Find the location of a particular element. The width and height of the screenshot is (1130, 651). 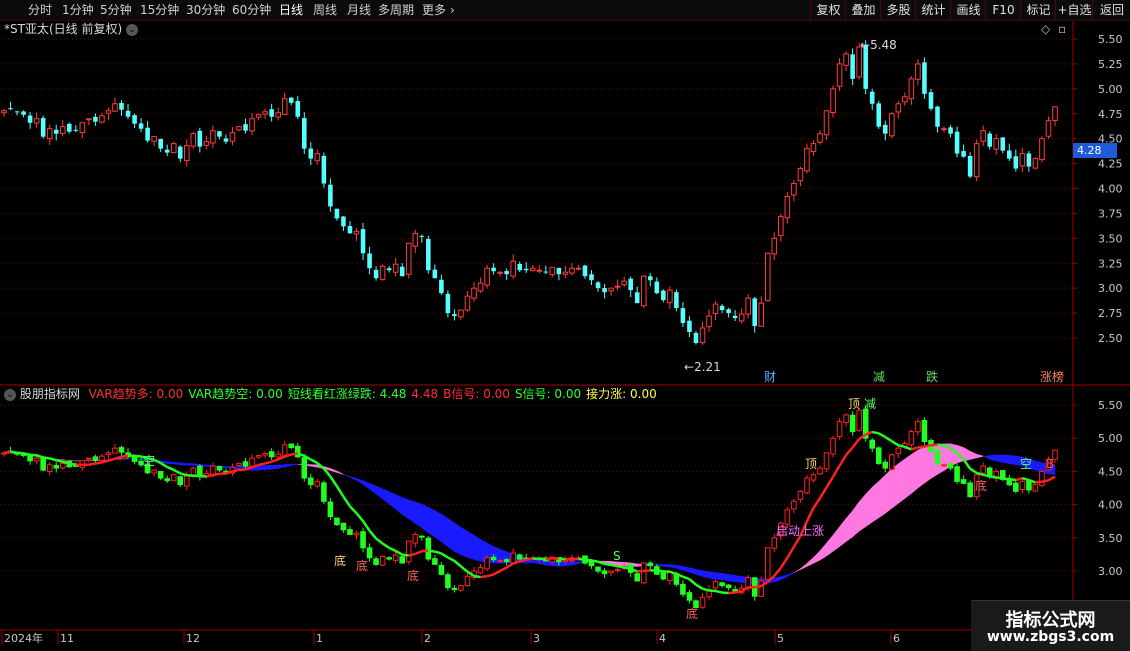

diamond-icon: ◇ is located at coordinates (1045, 29).